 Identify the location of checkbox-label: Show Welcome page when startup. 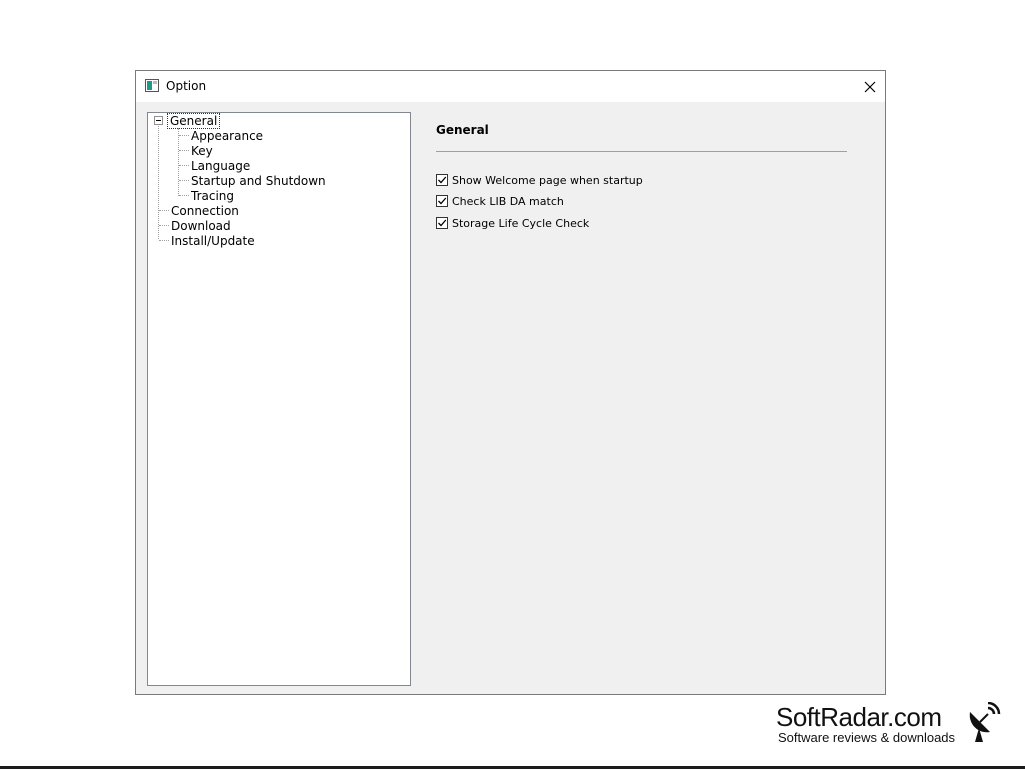
(547, 180).